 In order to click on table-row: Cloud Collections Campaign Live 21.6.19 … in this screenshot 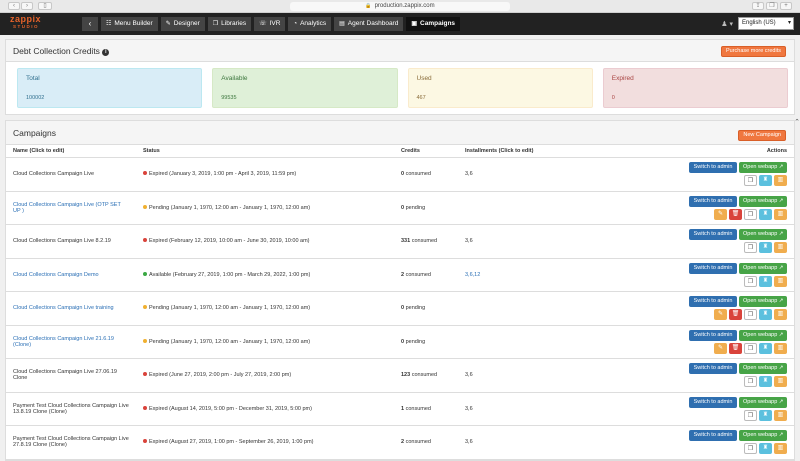, I will do `click(400, 342)`.